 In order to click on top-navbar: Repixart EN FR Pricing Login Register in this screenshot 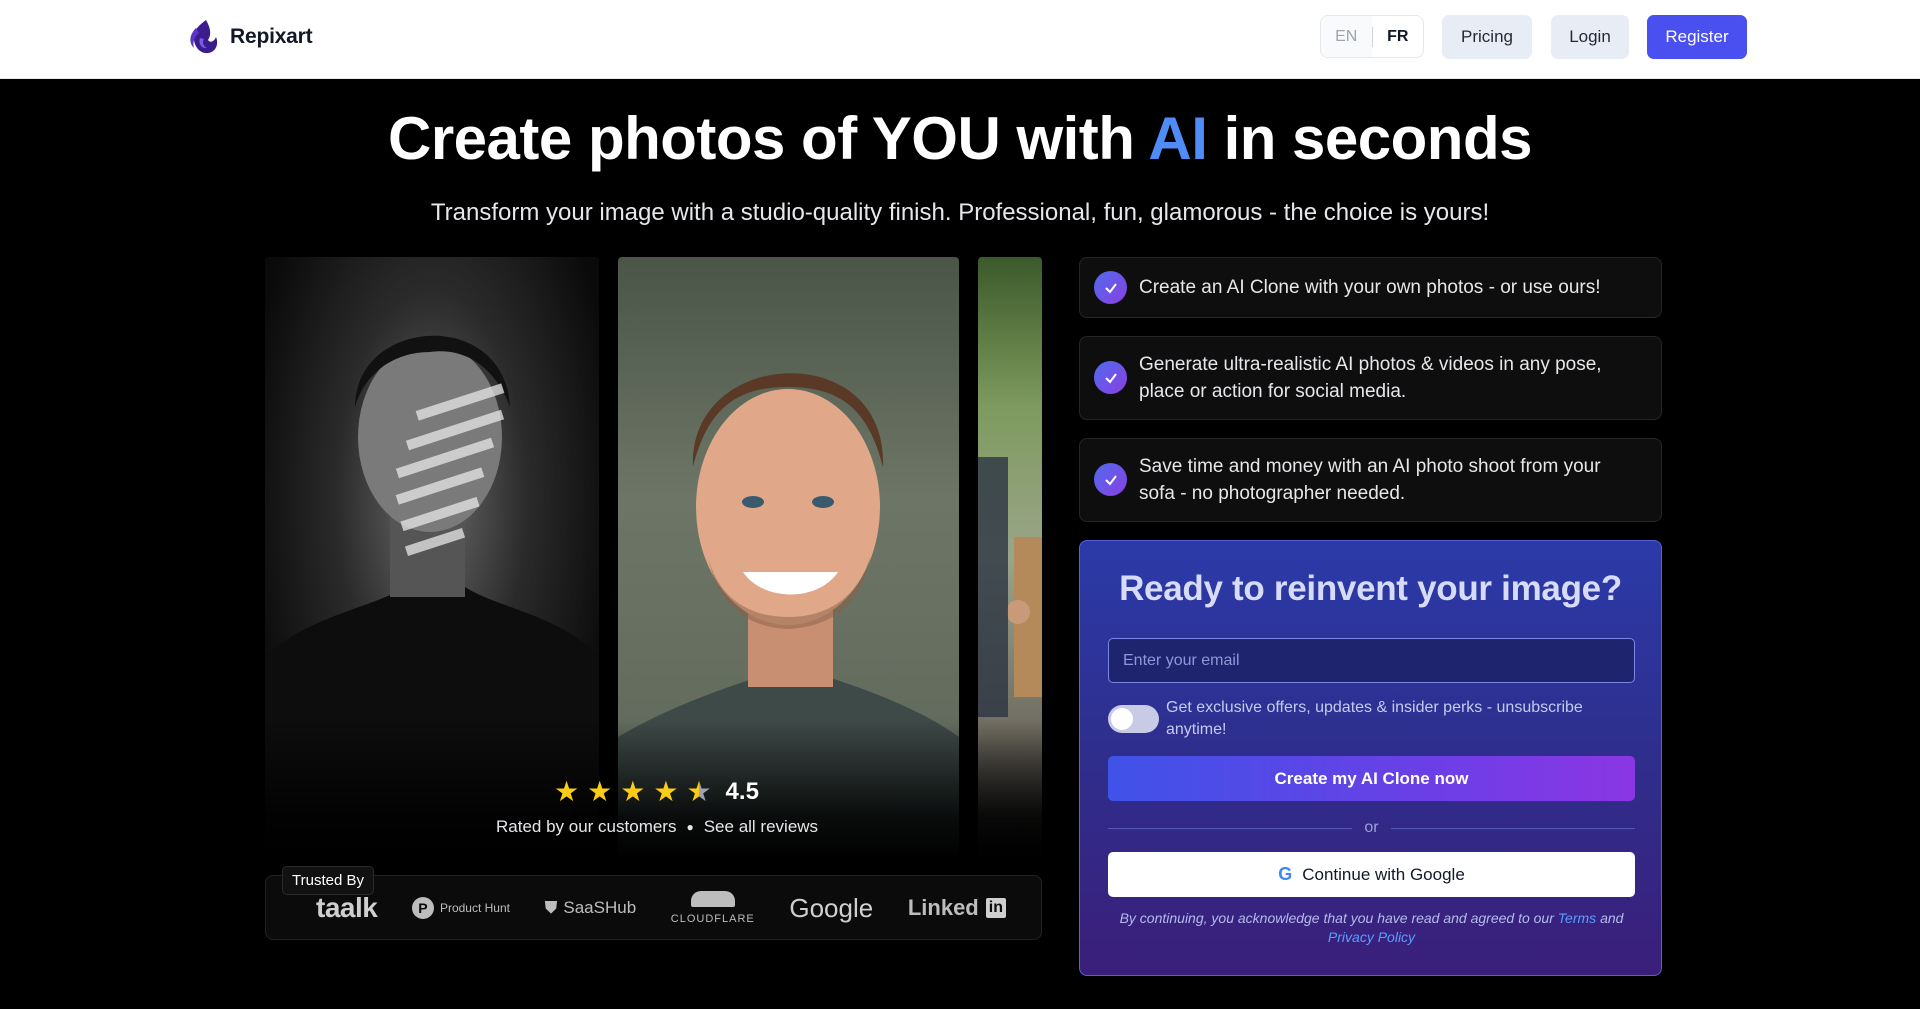, I will do `click(960, 39)`.